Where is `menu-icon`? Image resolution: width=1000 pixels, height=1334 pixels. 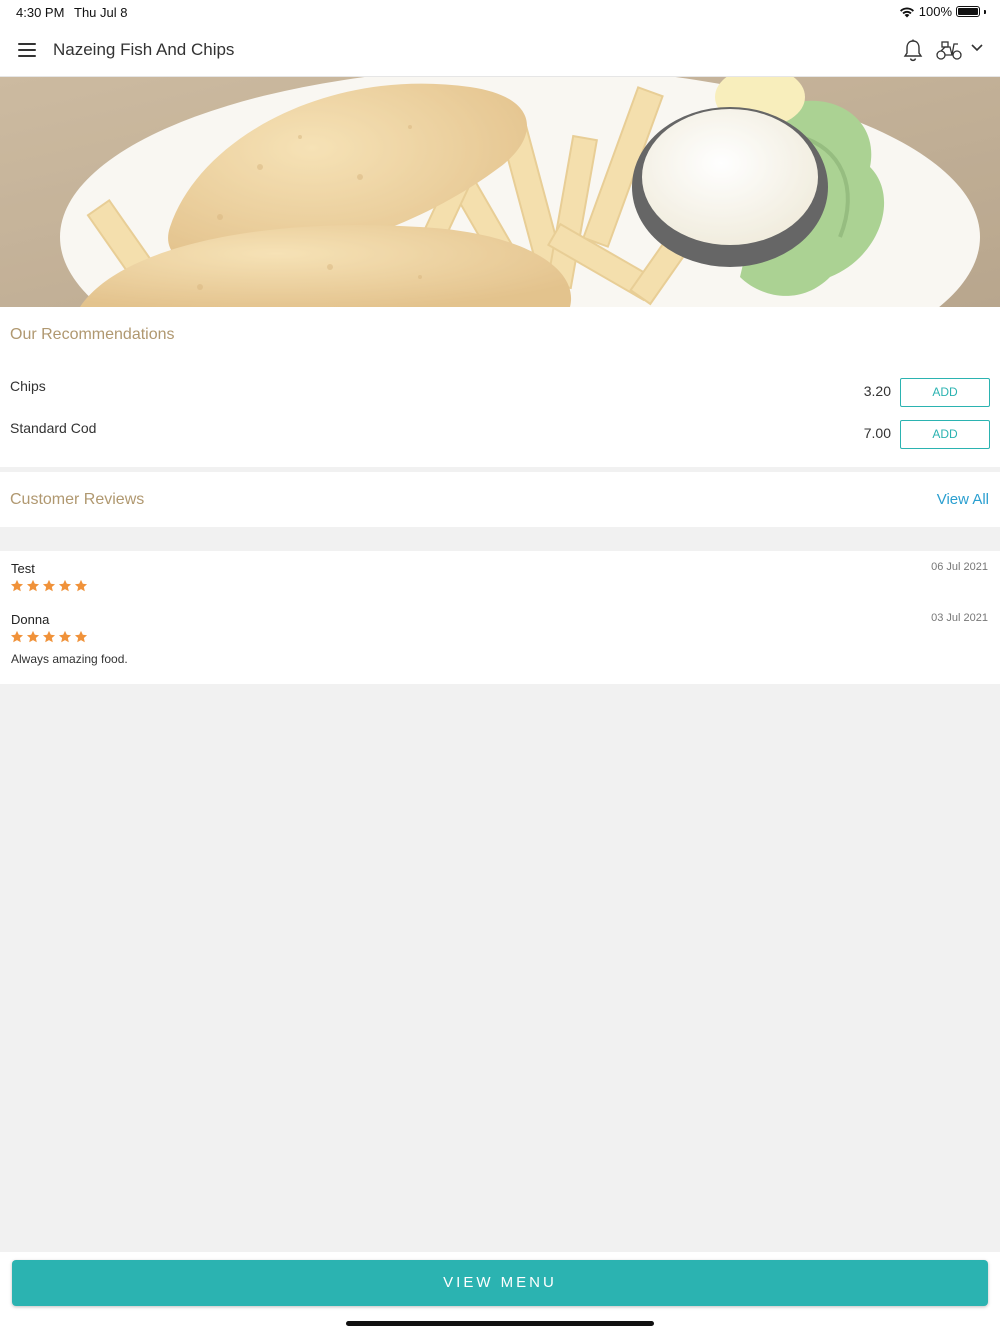
menu-icon is located at coordinates (27, 50).